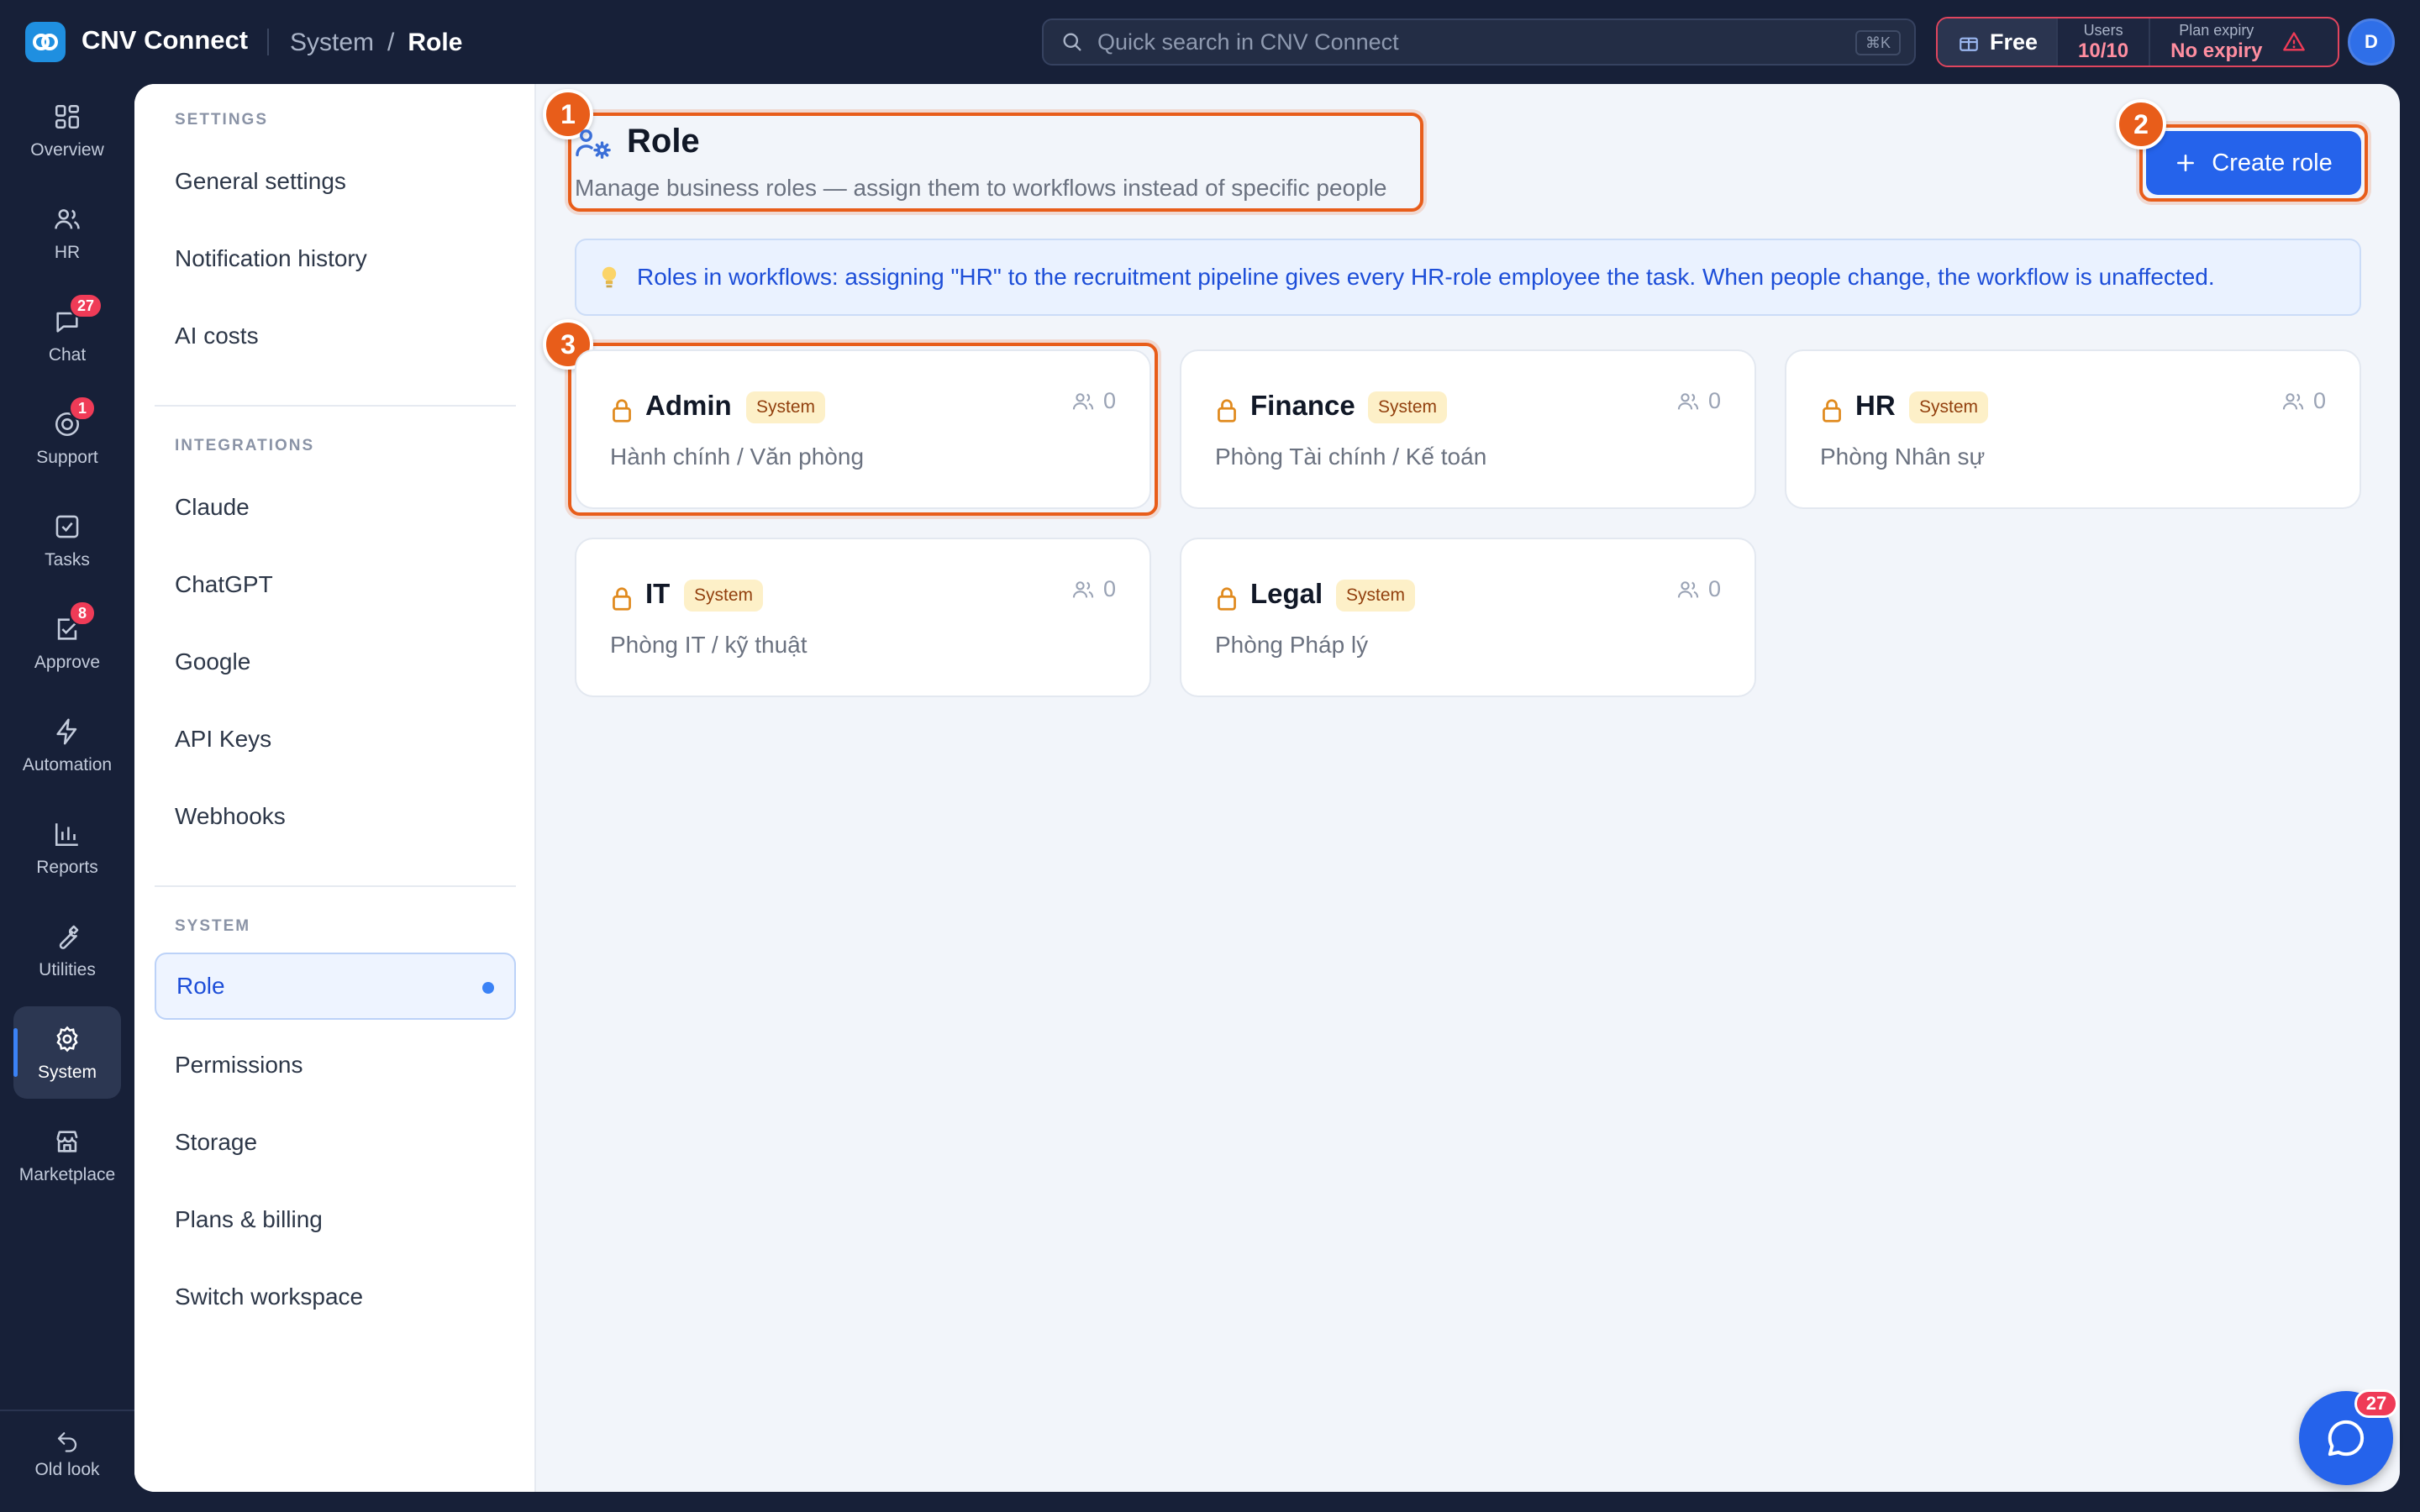 This screenshot has width=2420, height=1512. I want to click on chat-fab-badge: 27, so click(2376, 1403).